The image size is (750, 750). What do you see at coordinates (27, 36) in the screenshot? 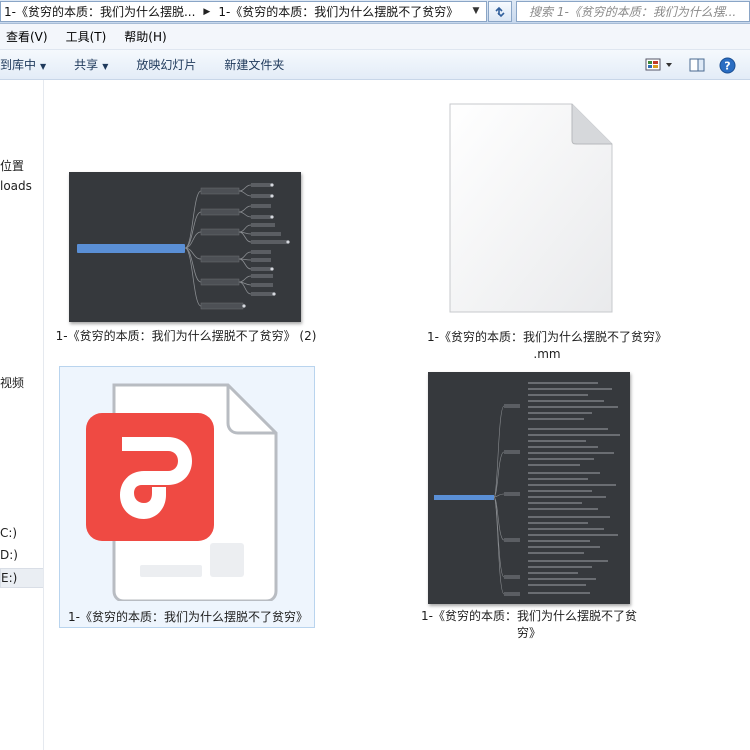
I see `menu-view: 查看(V)` at bounding box center [27, 36].